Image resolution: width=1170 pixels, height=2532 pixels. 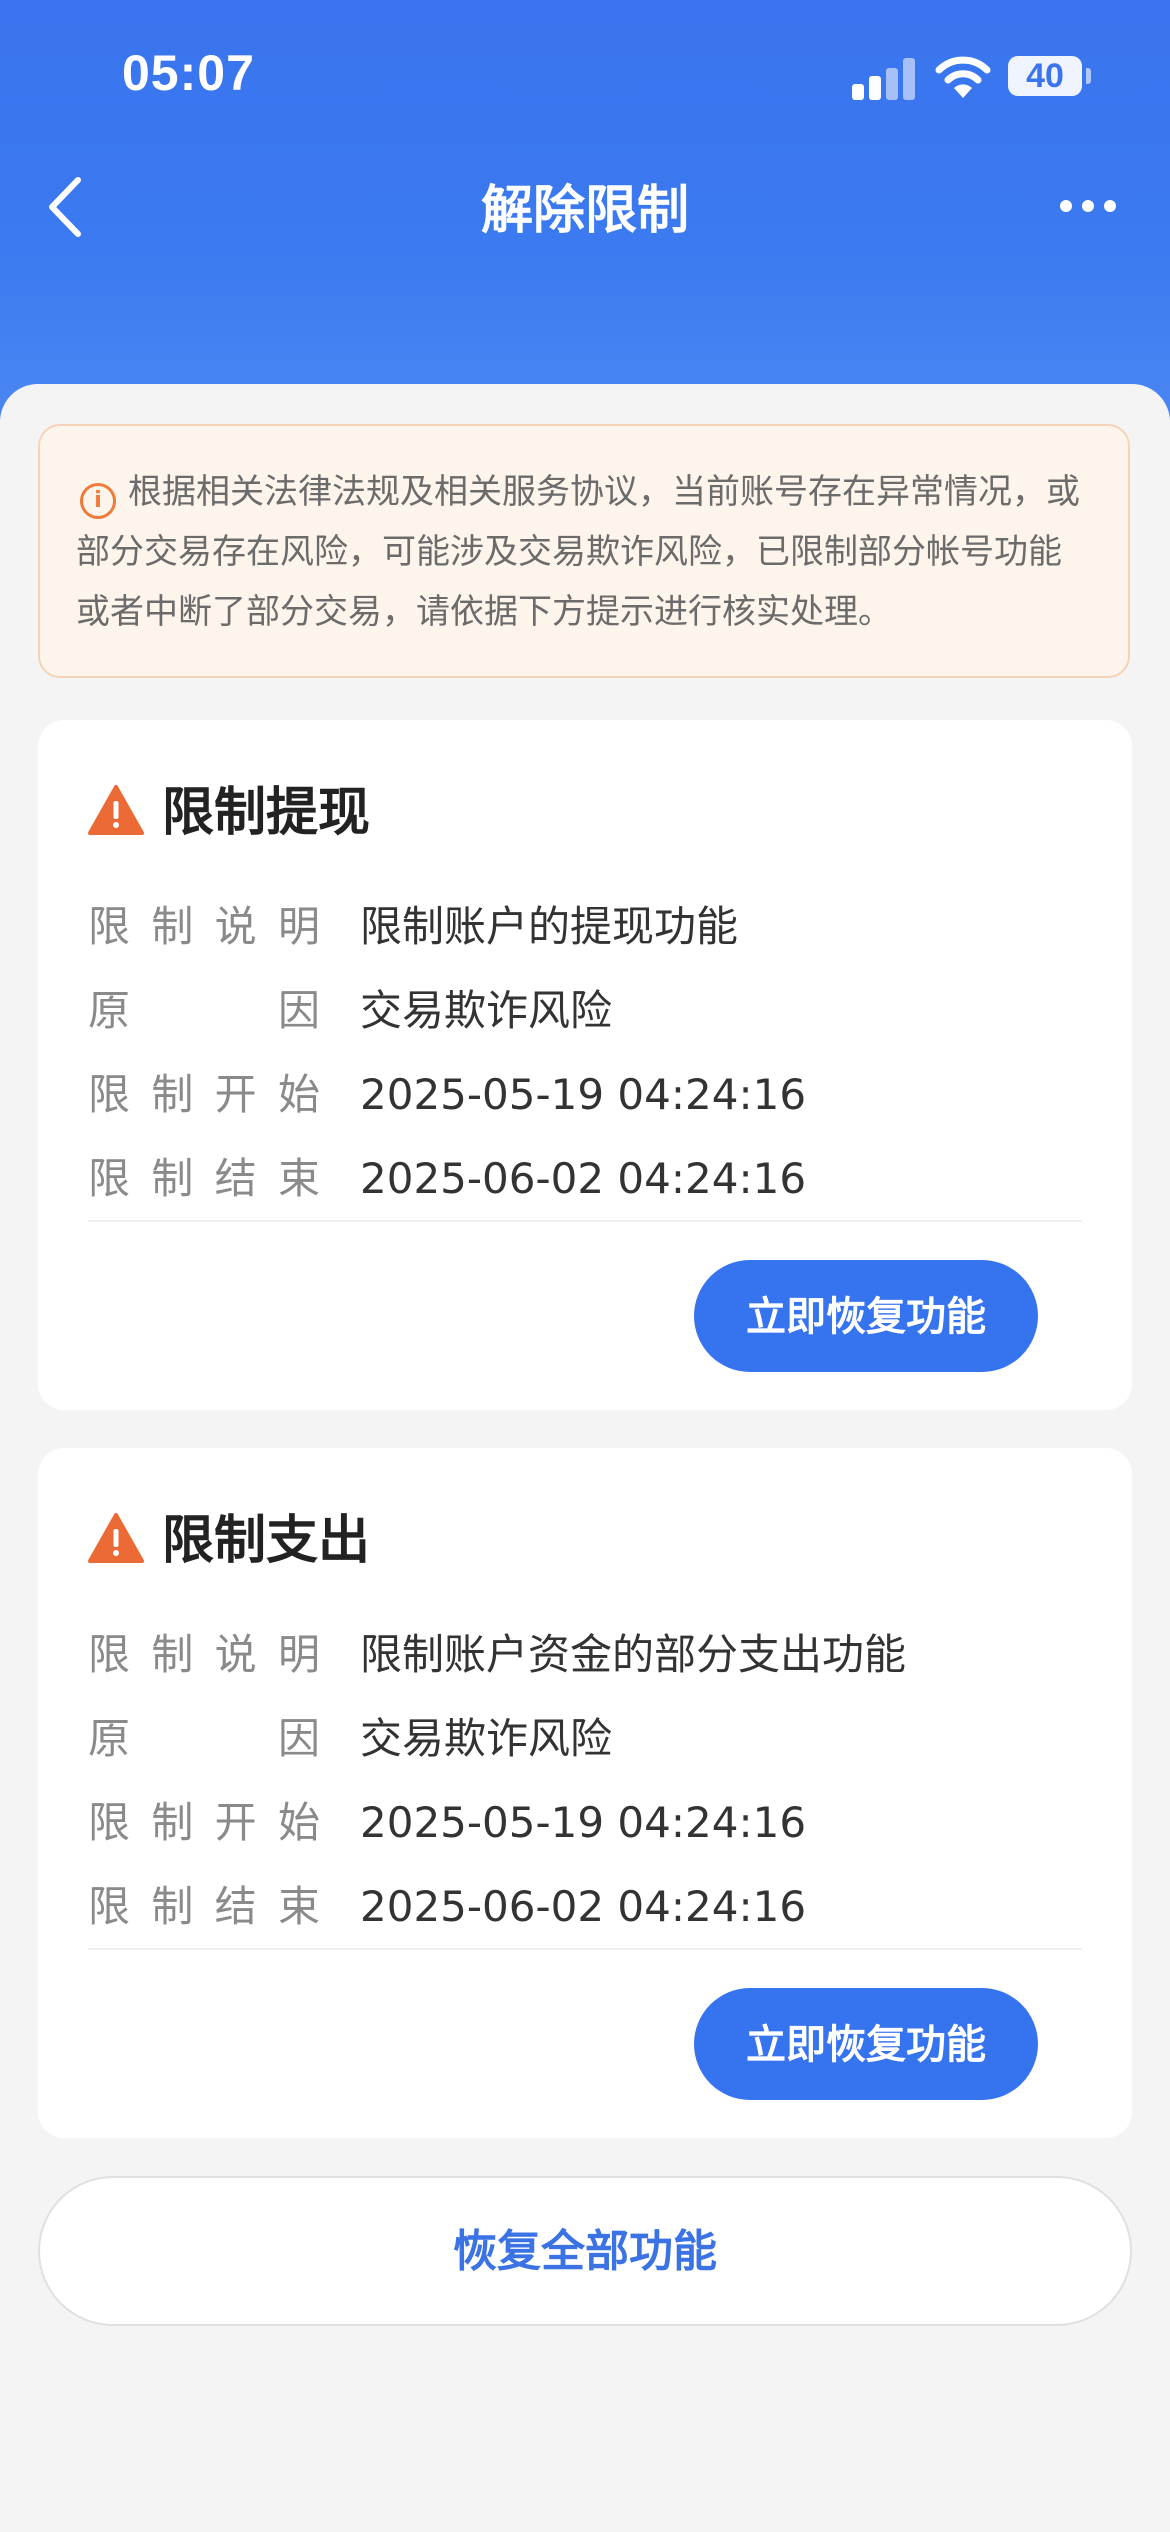 I want to click on page-title: 解除限制, so click(x=584, y=211).